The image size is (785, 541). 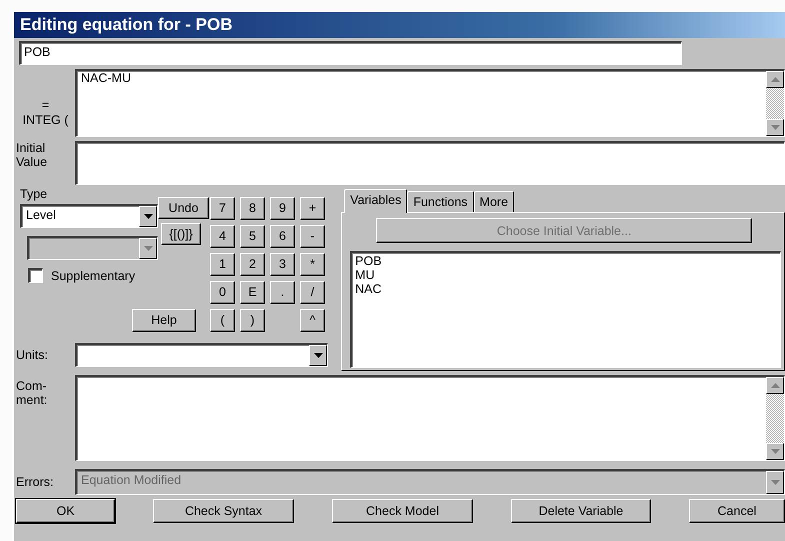 What do you see at coordinates (376, 201) in the screenshot?
I see `tab: Variables` at bounding box center [376, 201].